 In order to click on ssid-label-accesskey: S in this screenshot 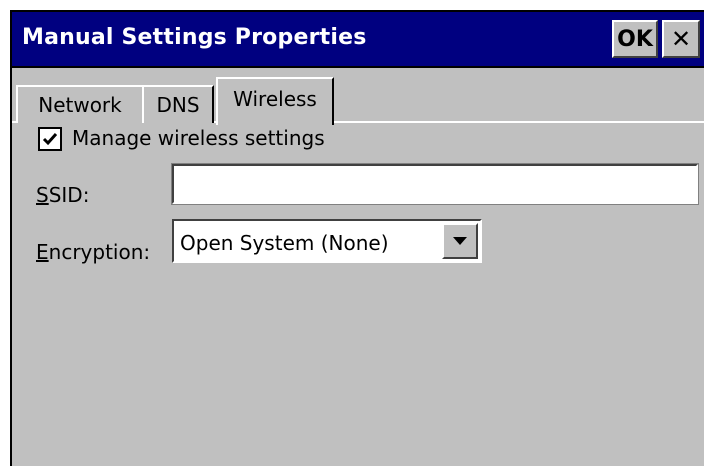, I will do `click(42, 195)`.